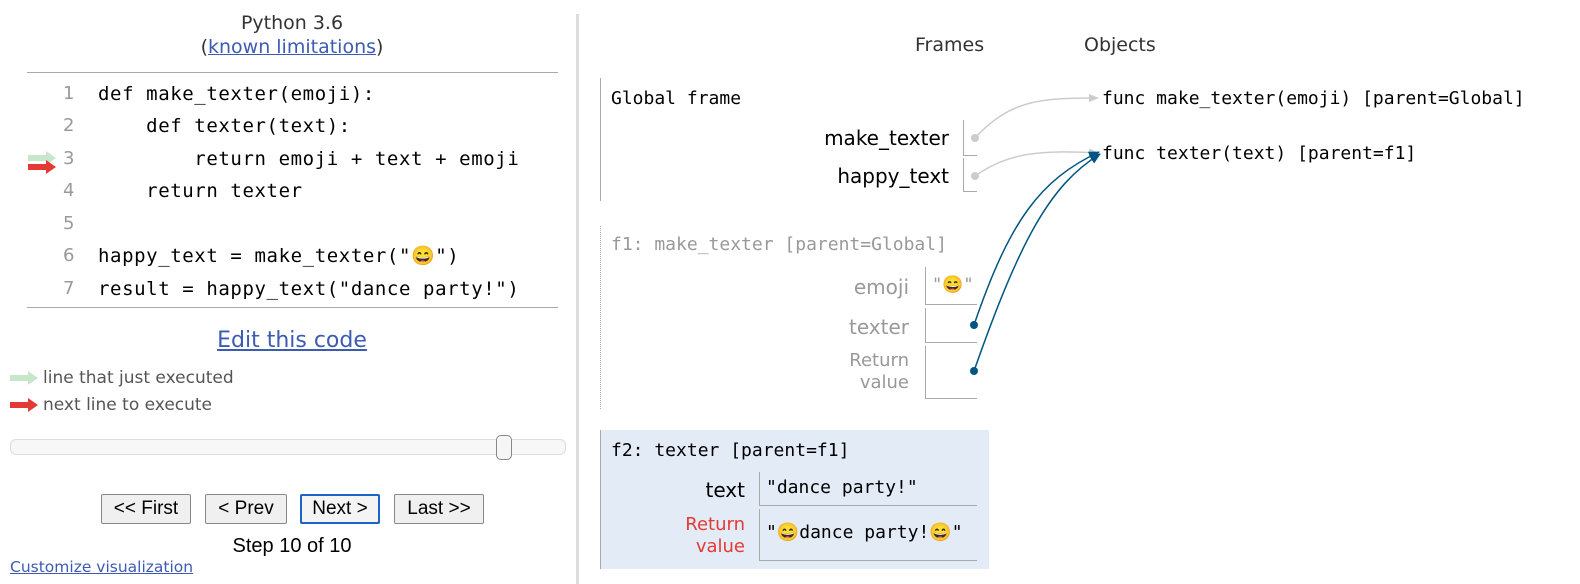 The image size is (1580, 584). I want to click on panel-divider, so click(577, 299).